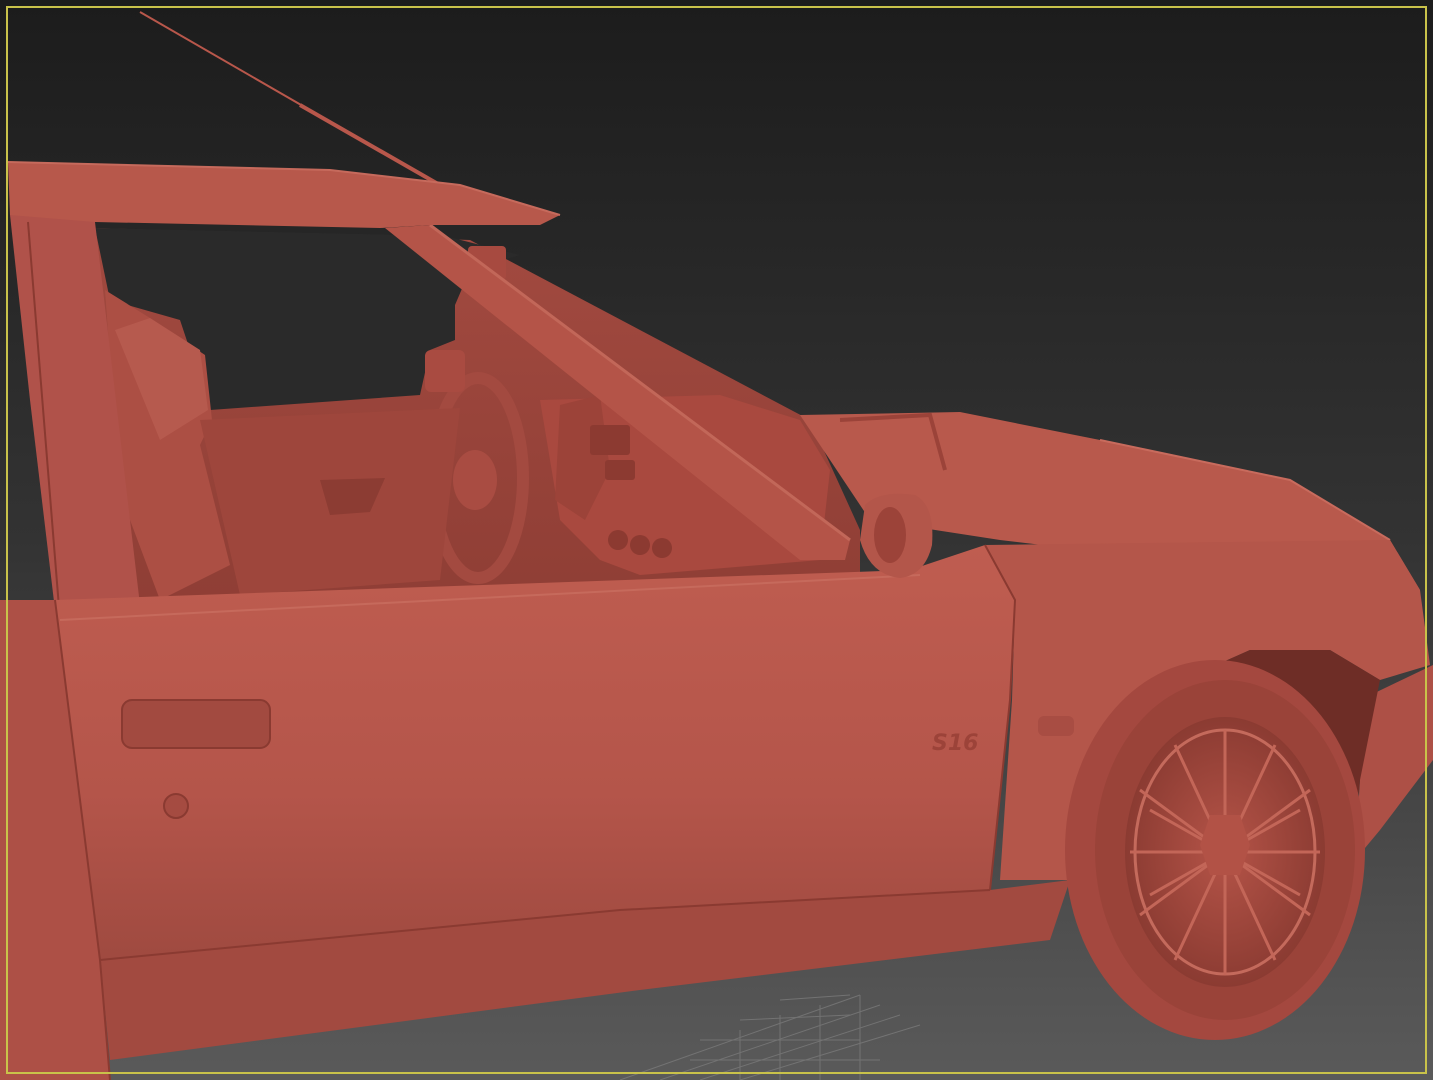 The height and width of the screenshot is (1080, 1433). What do you see at coordinates (955, 743) in the screenshot?
I see `model-badge: S16` at bounding box center [955, 743].